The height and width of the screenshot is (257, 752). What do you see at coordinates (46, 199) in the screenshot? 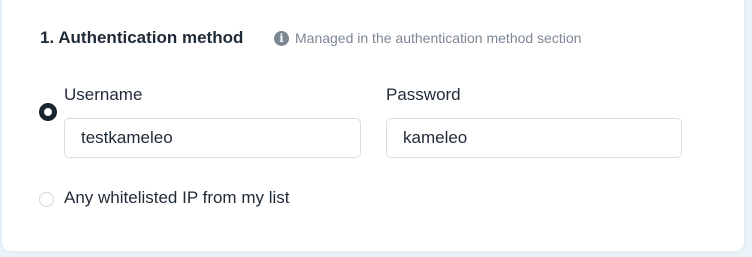
I see `whitelisted-ip-radio` at bounding box center [46, 199].